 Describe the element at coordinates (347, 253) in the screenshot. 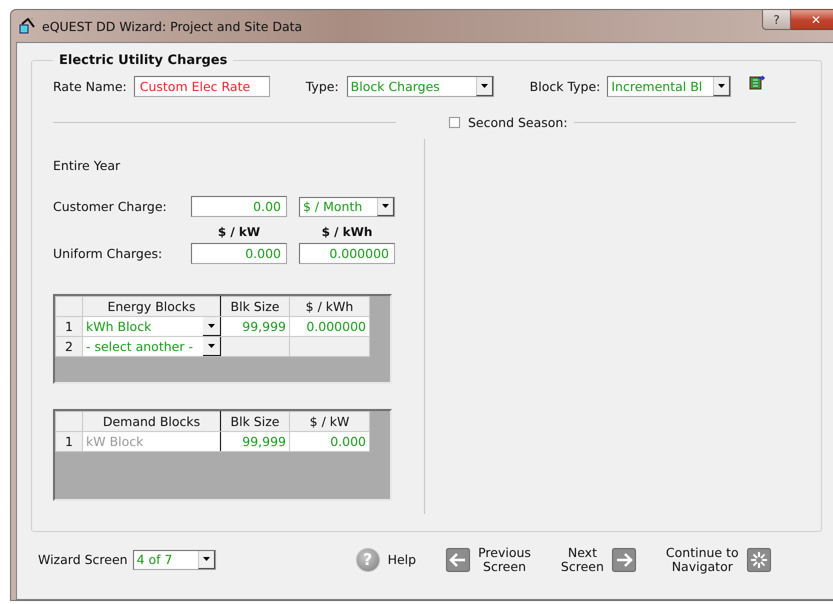

I see `rate-field: 0.000000` at that location.